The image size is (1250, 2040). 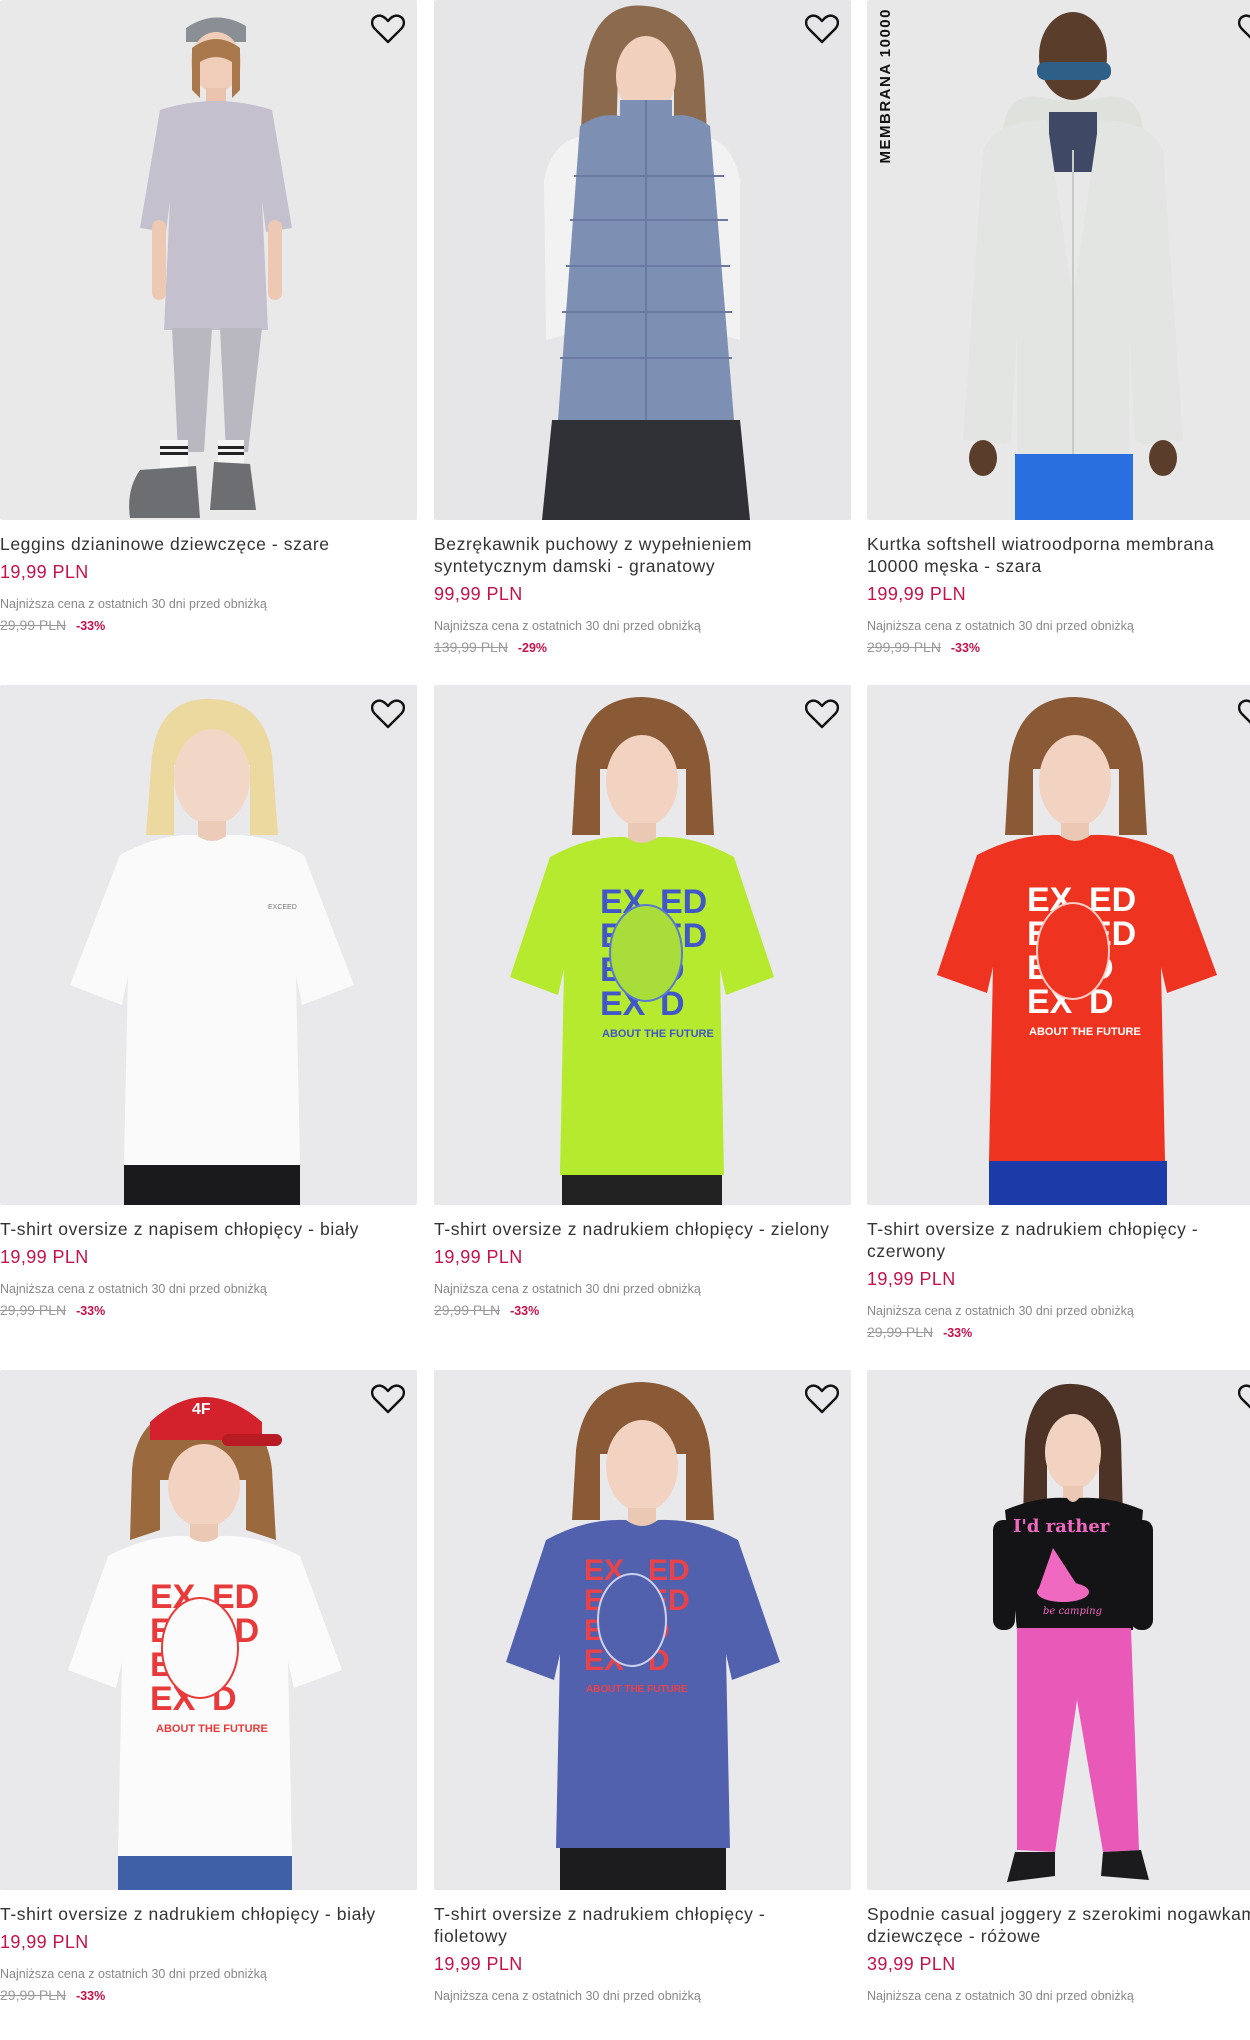 What do you see at coordinates (200, 544) in the screenshot?
I see `product-name: Leggins dzianinowe dziewczęce - szare` at bounding box center [200, 544].